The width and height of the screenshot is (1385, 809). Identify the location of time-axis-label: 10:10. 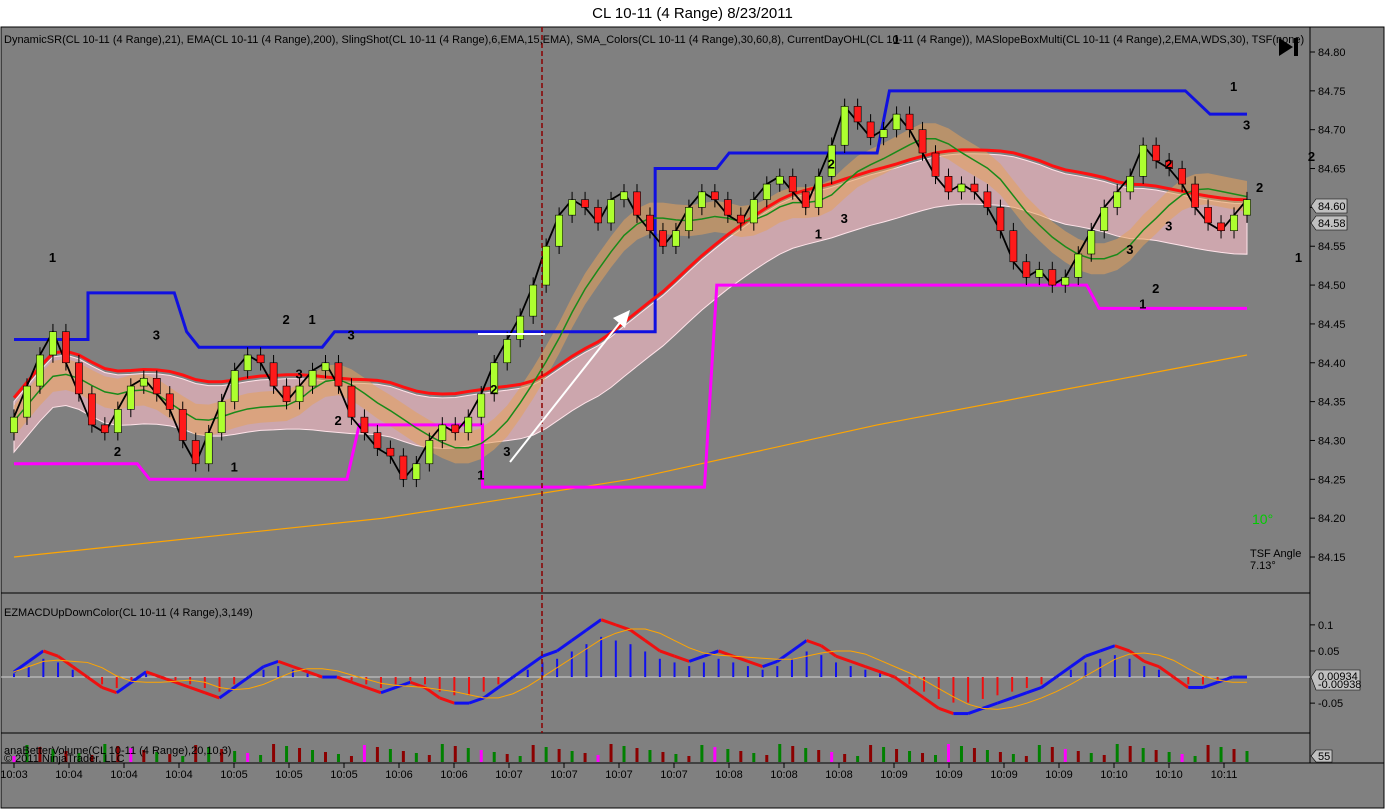
(1169, 775).